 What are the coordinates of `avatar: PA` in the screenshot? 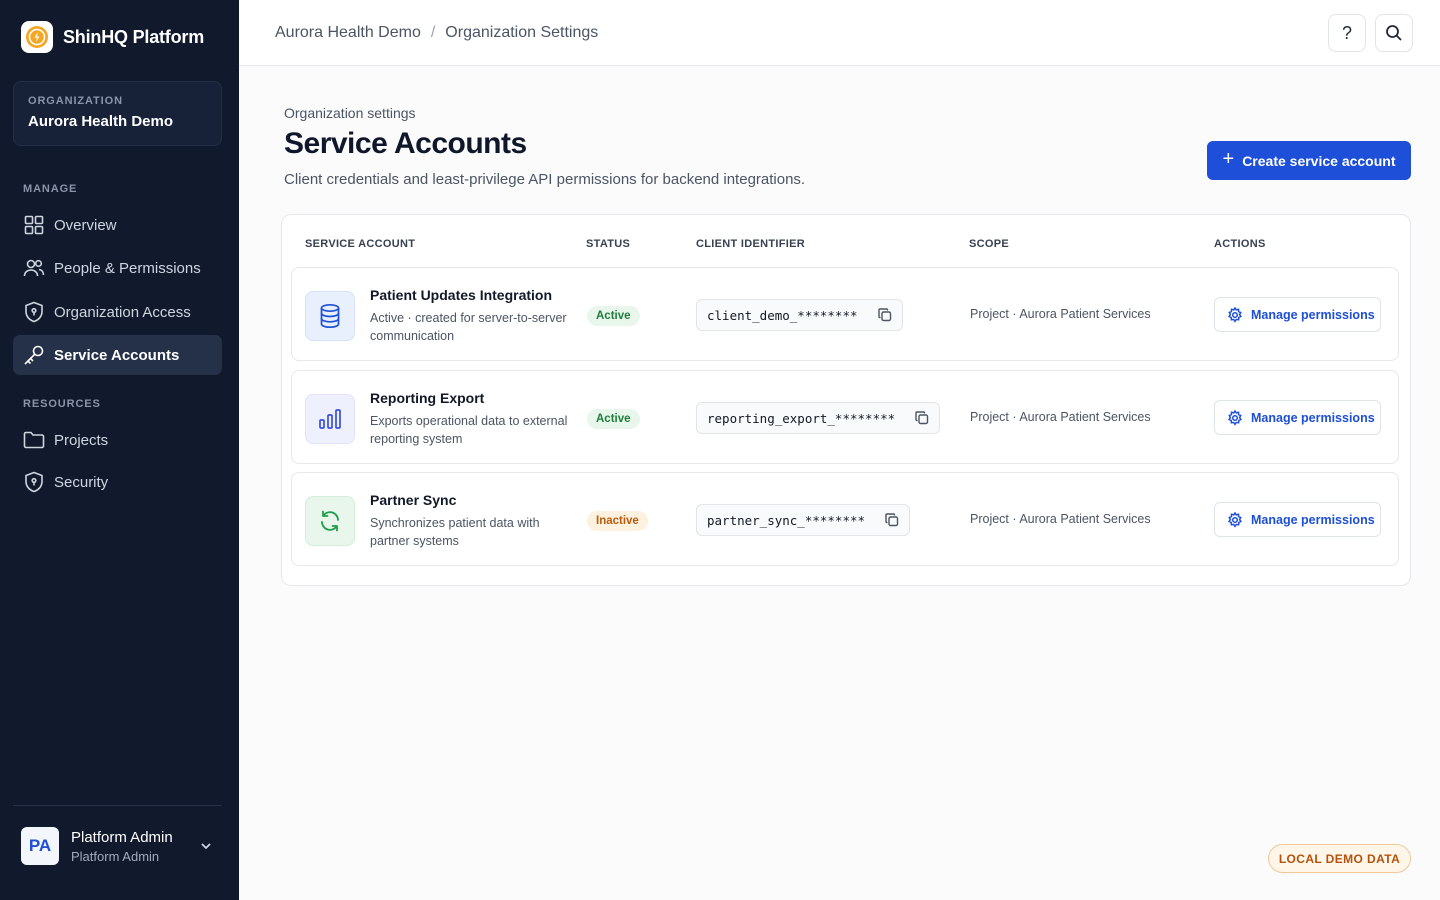 It's located at (40, 846).